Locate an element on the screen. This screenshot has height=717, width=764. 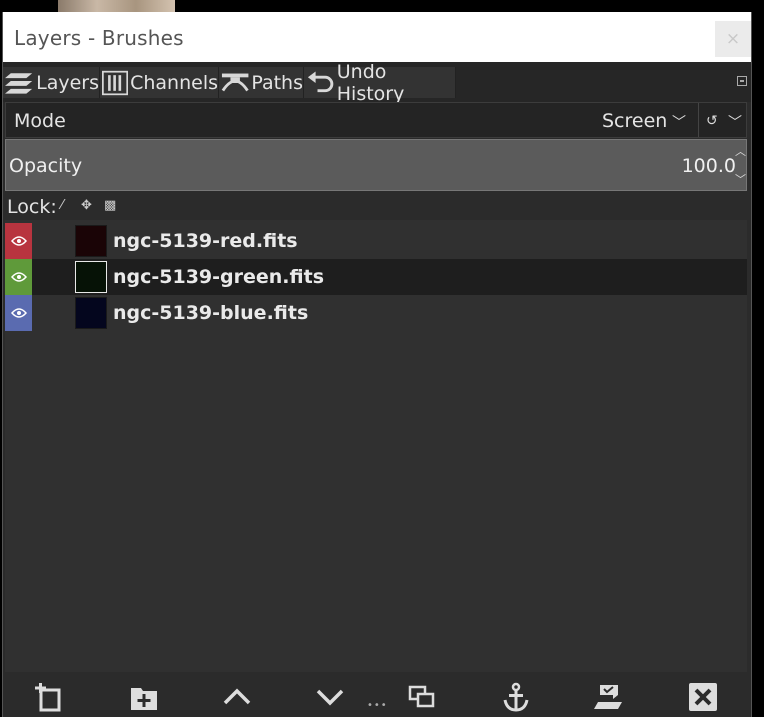
opacity-slider: Opacity 100.0 ︿ ﹀ is located at coordinates (376, 165).